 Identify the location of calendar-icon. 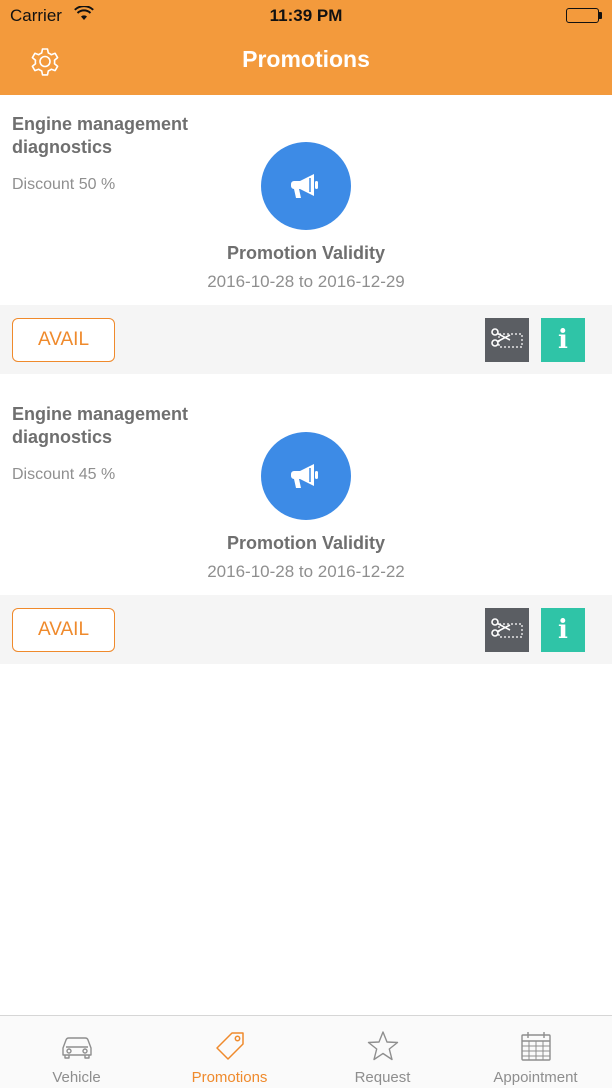
(536, 1046).